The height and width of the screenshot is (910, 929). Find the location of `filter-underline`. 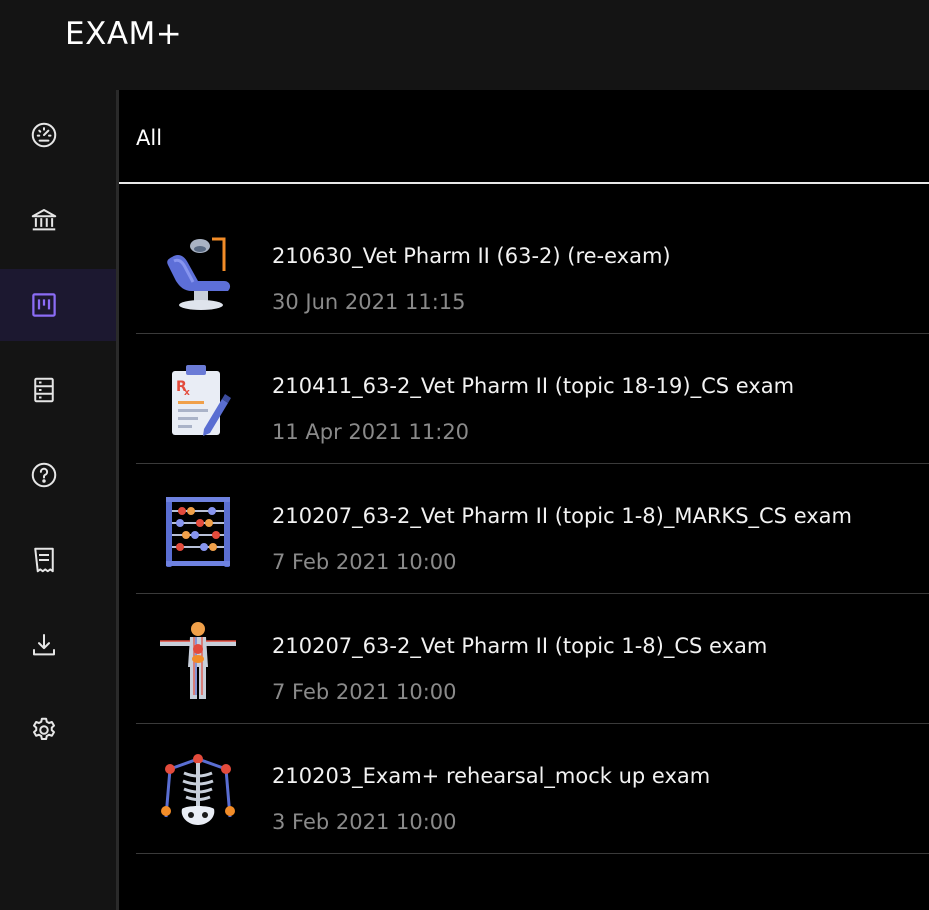

filter-underline is located at coordinates (524, 183).